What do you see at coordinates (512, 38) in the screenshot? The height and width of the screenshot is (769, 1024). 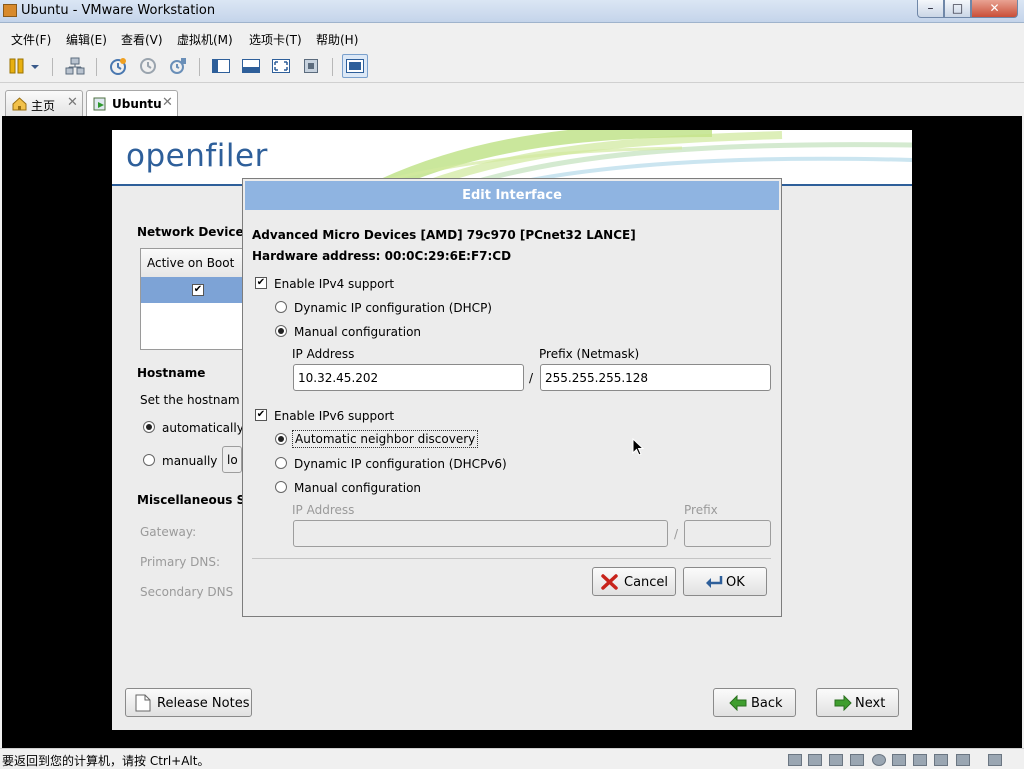 I see `menu-bar: 文件(F) 编辑(E) 查看(V) 虚拟机(M) 选项卡(T) 帮助(H)` at bounding box center [512, 38].